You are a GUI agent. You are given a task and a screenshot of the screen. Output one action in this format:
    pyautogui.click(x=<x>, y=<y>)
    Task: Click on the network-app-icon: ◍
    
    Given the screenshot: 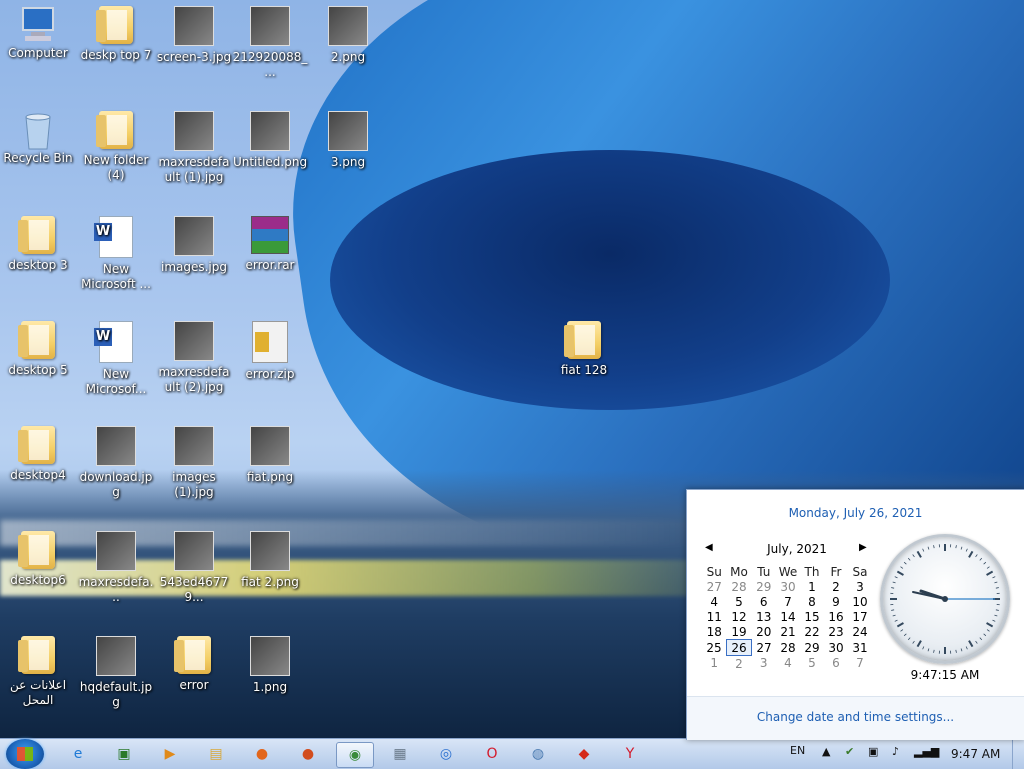 What is the action you would take?
    pyautogui.click(x=538, y=754)
    